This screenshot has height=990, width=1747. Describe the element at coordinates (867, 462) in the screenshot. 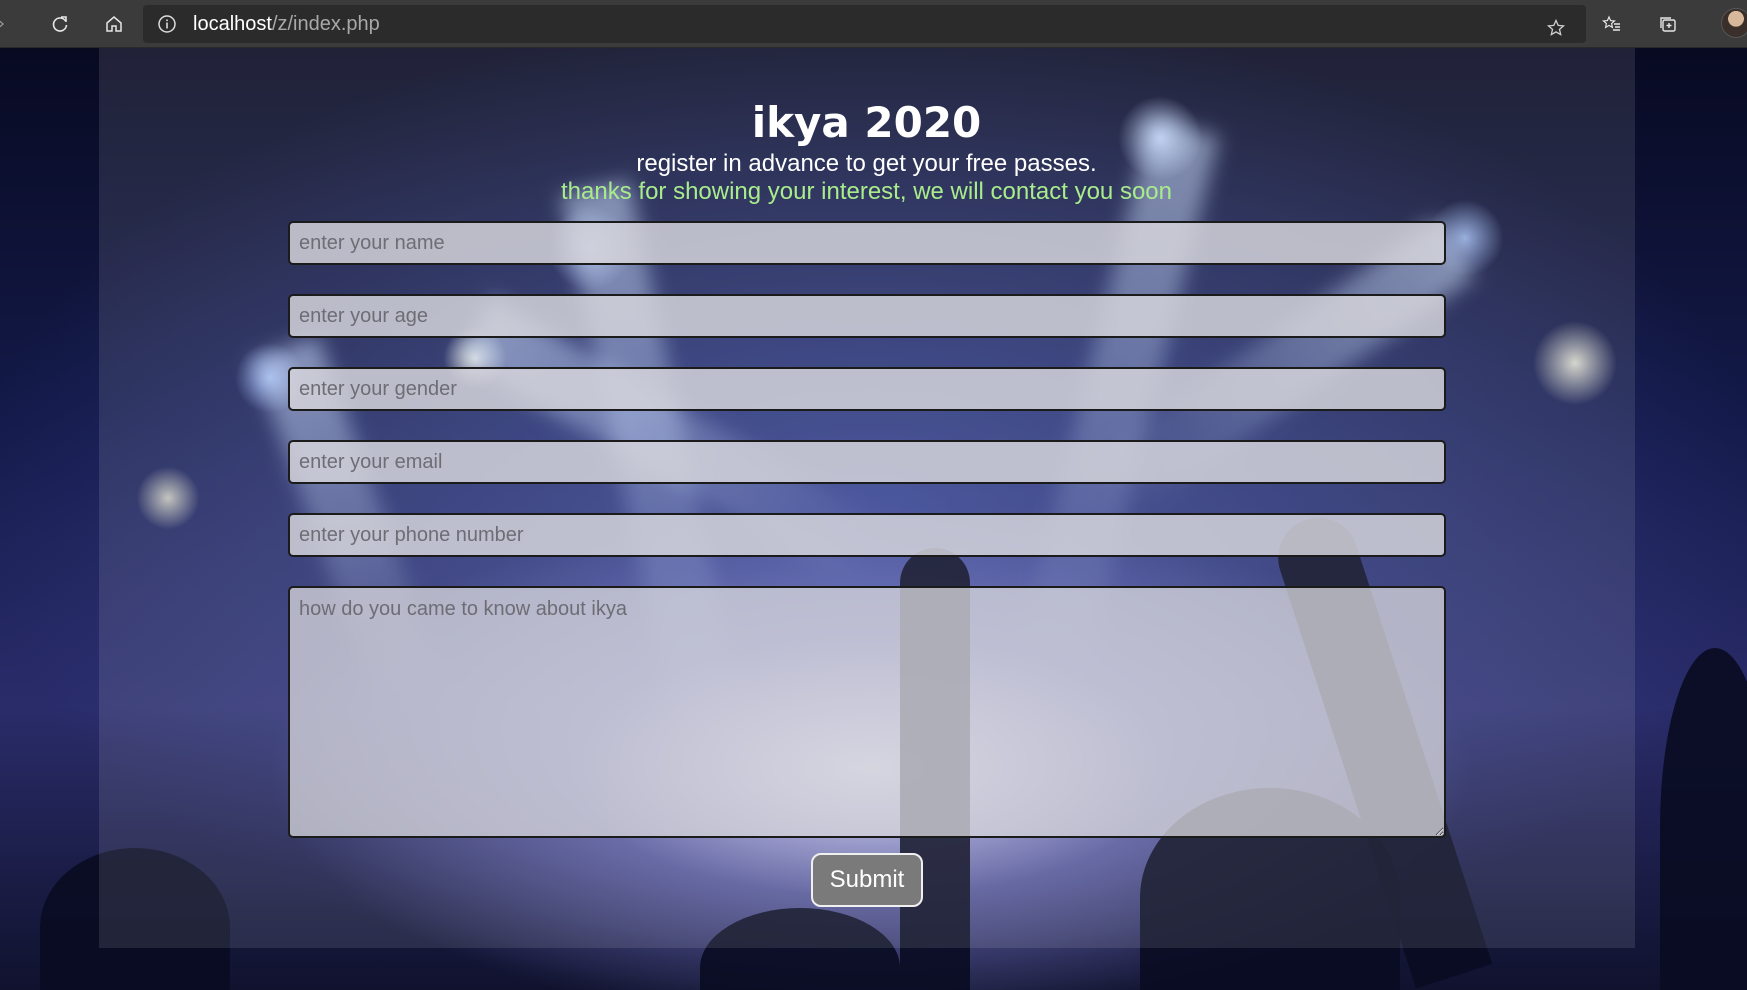

I see `email-input` at that location.